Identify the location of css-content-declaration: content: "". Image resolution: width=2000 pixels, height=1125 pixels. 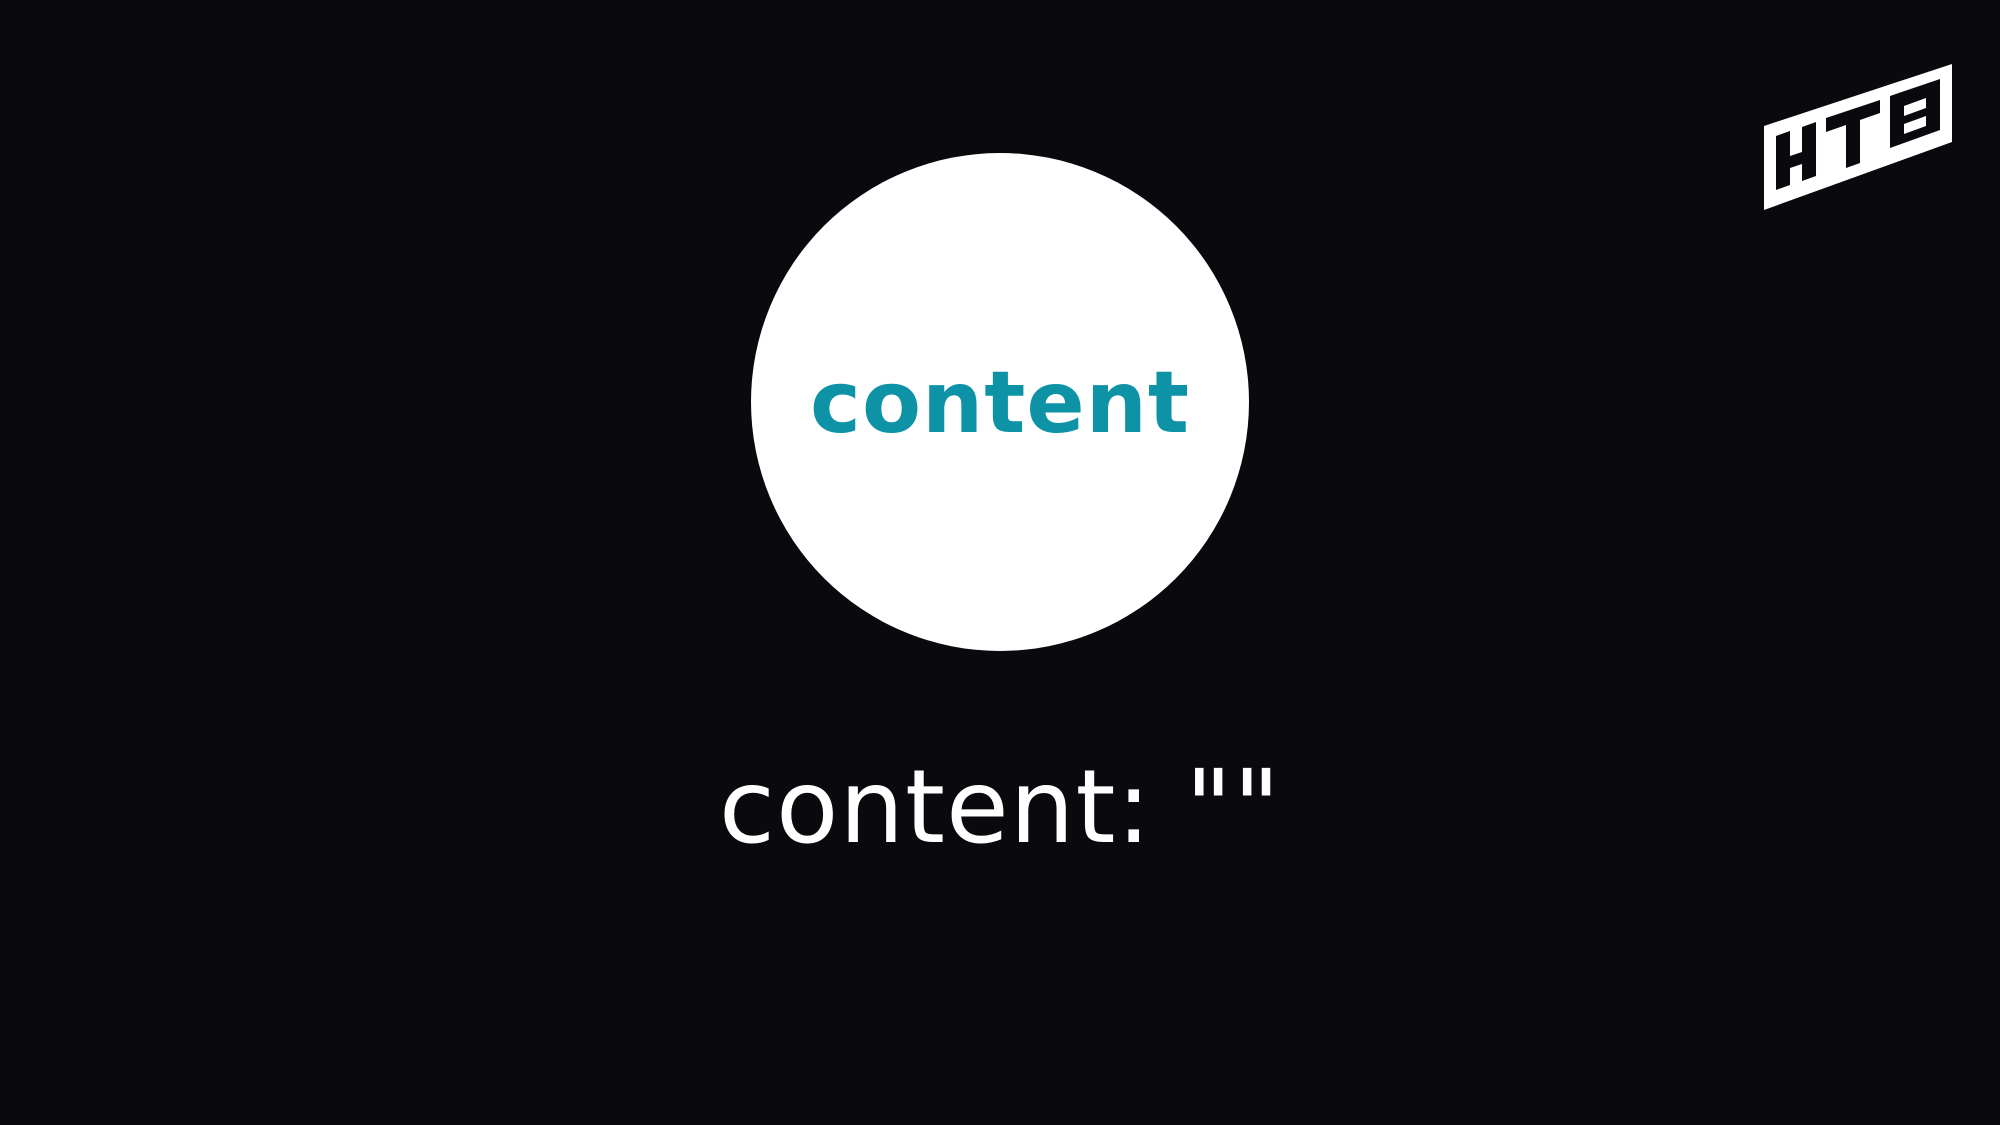
(1000, 807).